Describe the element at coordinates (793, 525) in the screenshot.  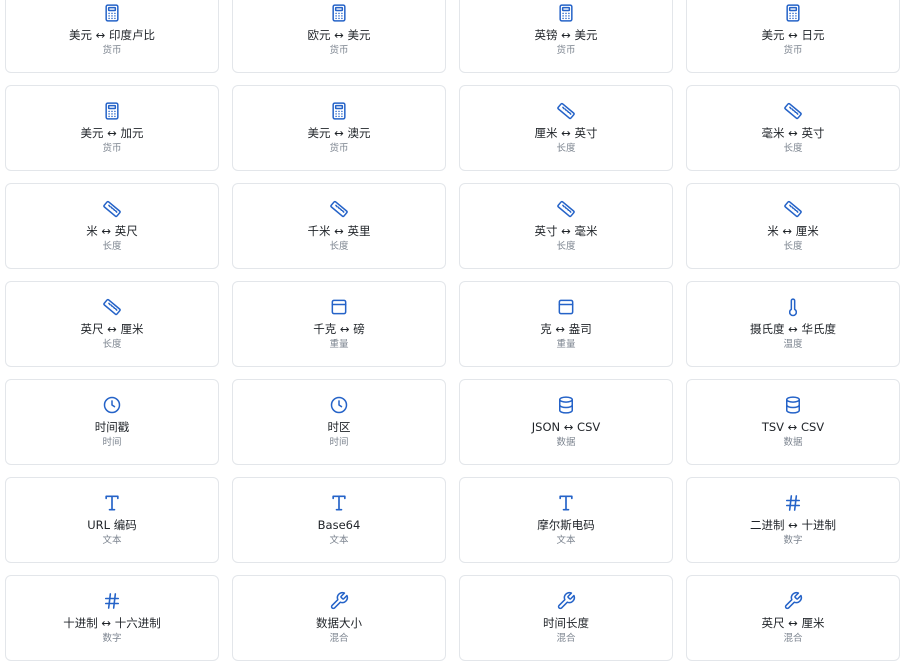
I see `card-title: 二进制 ↔ 十进制` at that location.